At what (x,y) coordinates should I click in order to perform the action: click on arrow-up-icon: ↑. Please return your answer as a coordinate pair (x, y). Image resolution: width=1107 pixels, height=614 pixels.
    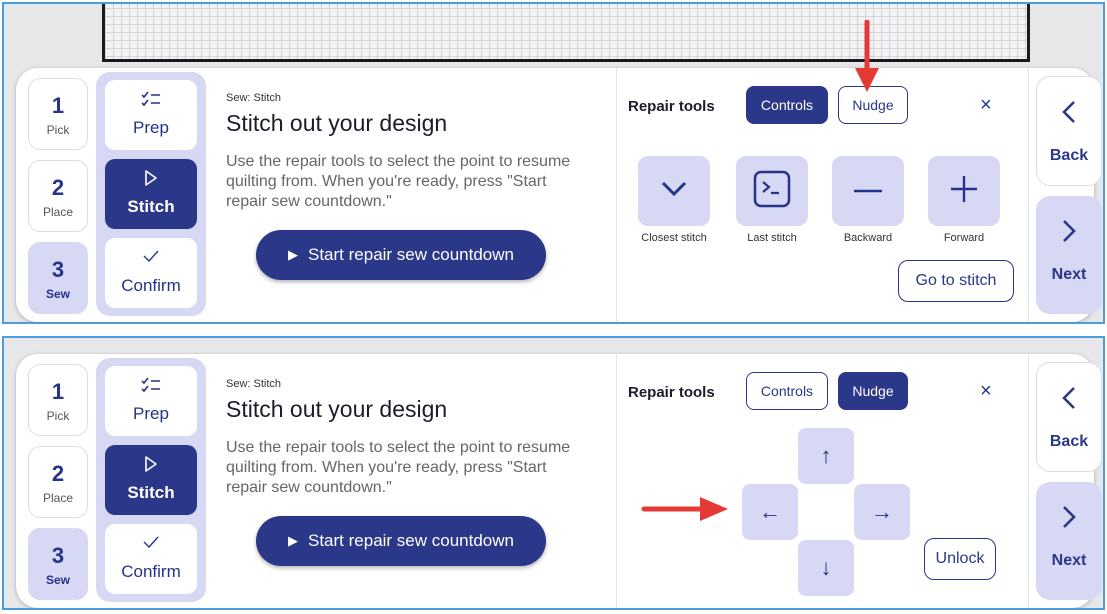
    Looking at the image, I should click on (826, 455).